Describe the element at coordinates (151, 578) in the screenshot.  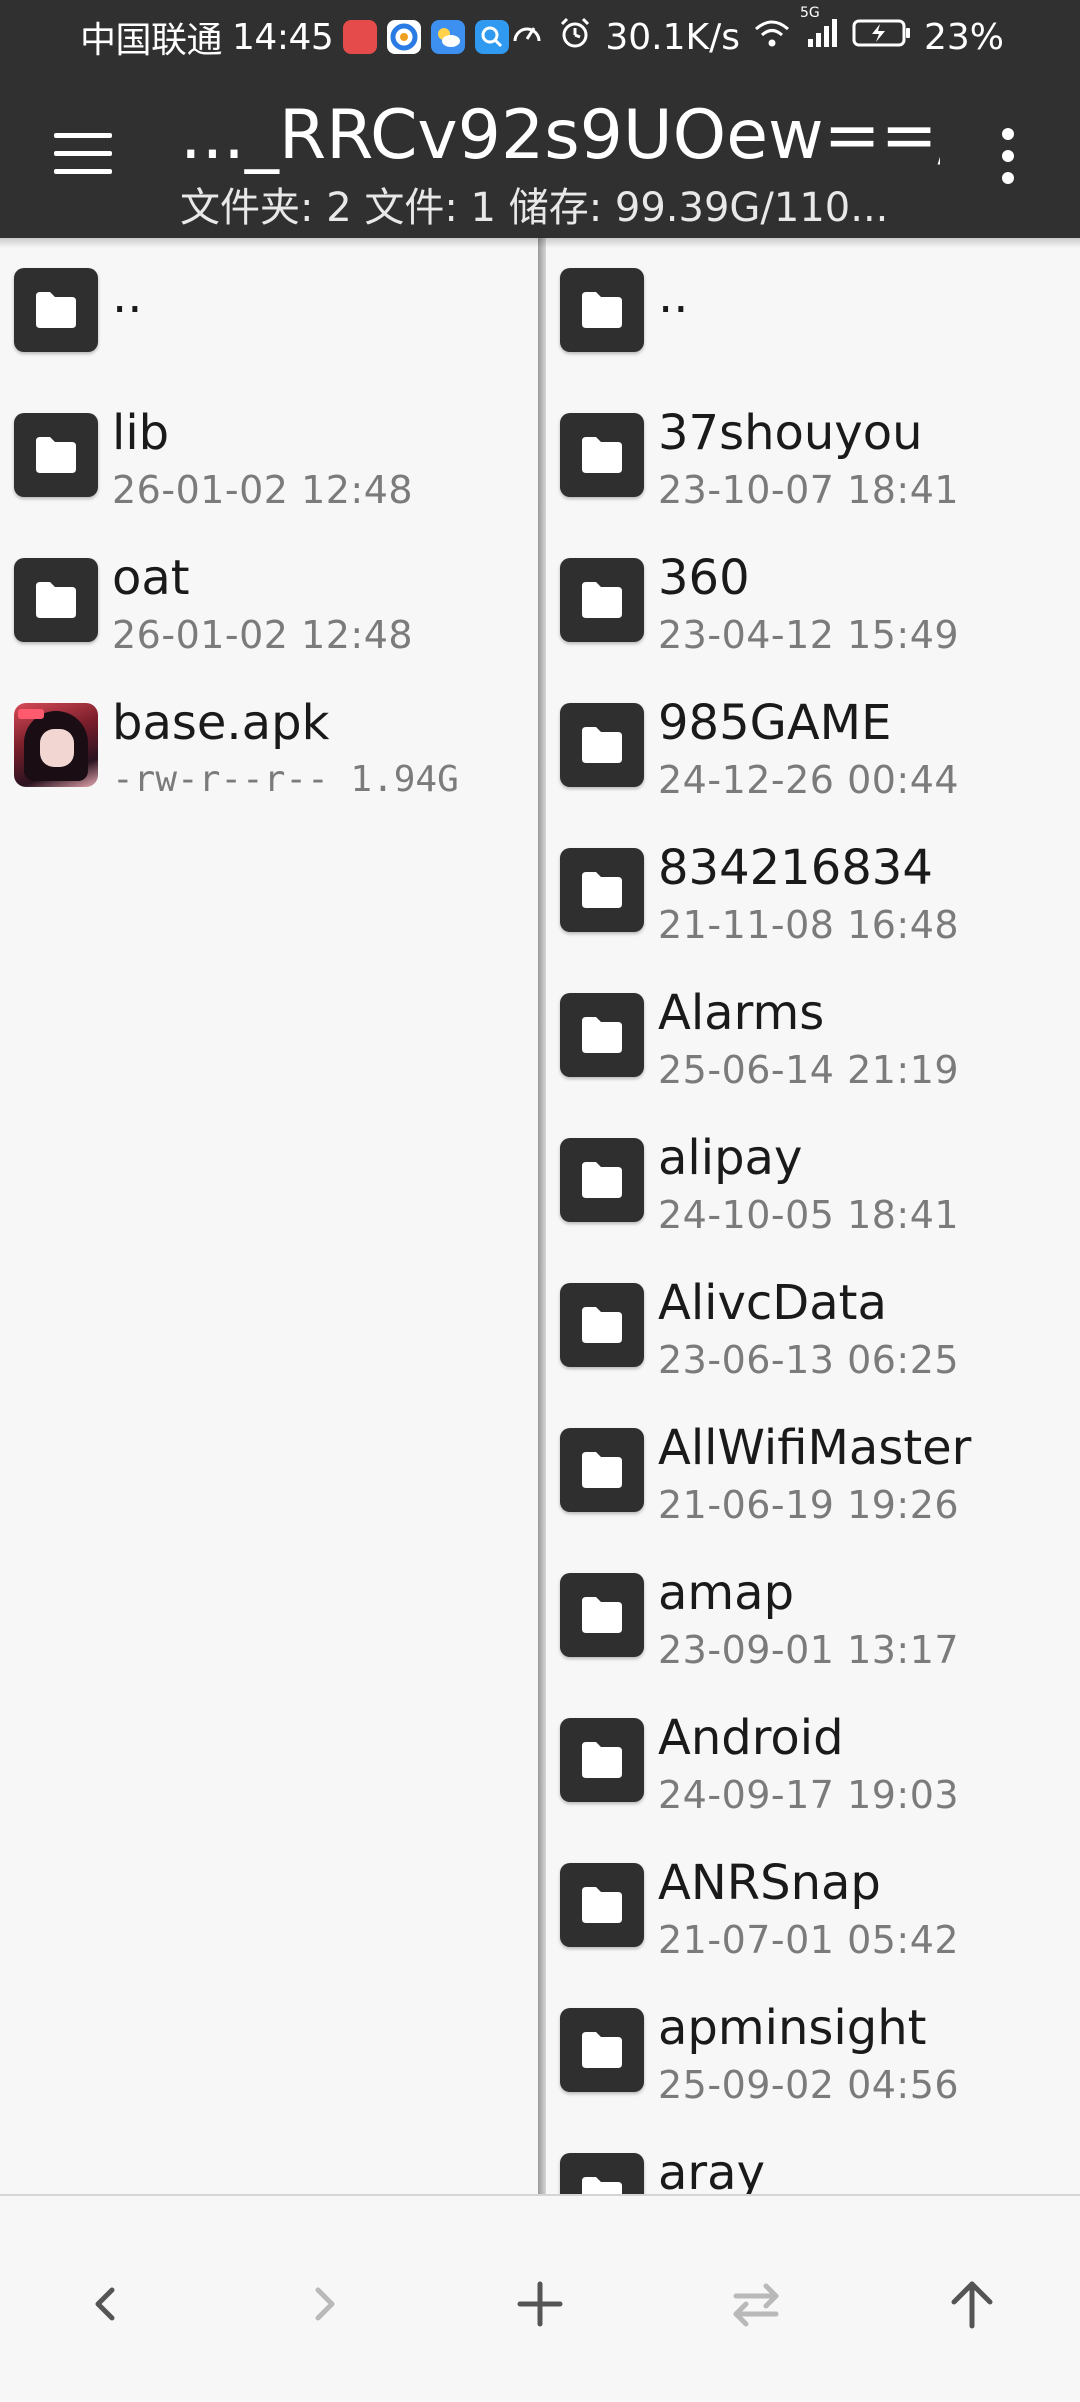
I see `item-name: oat` at that location.